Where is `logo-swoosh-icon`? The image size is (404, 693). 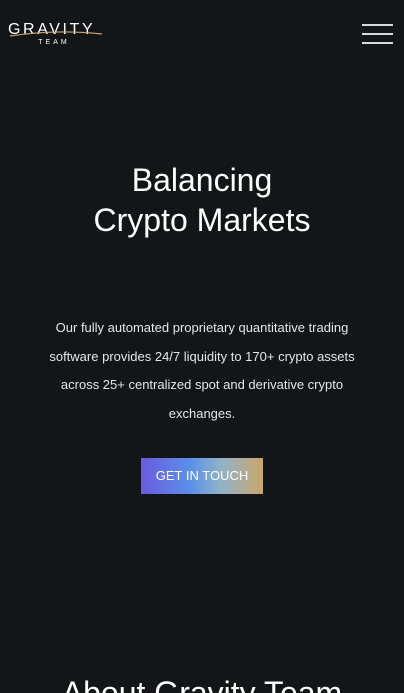 logo-swoosh-icon is located at coordinates (56, 34).